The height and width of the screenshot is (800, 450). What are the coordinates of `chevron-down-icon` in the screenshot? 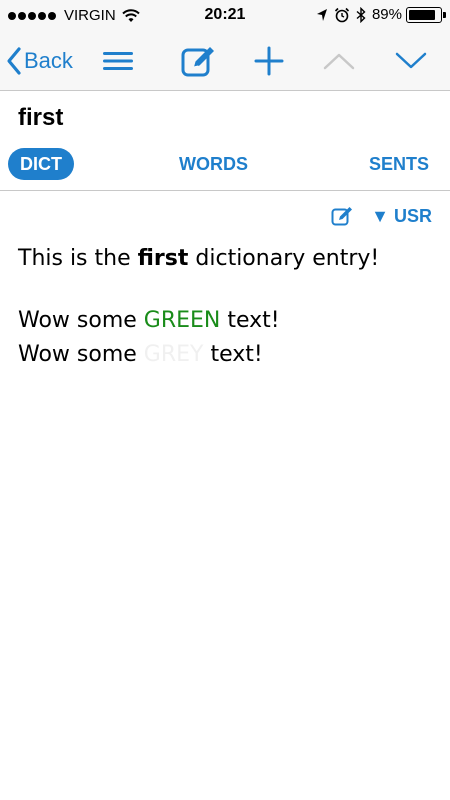 It's located at (411, 60).